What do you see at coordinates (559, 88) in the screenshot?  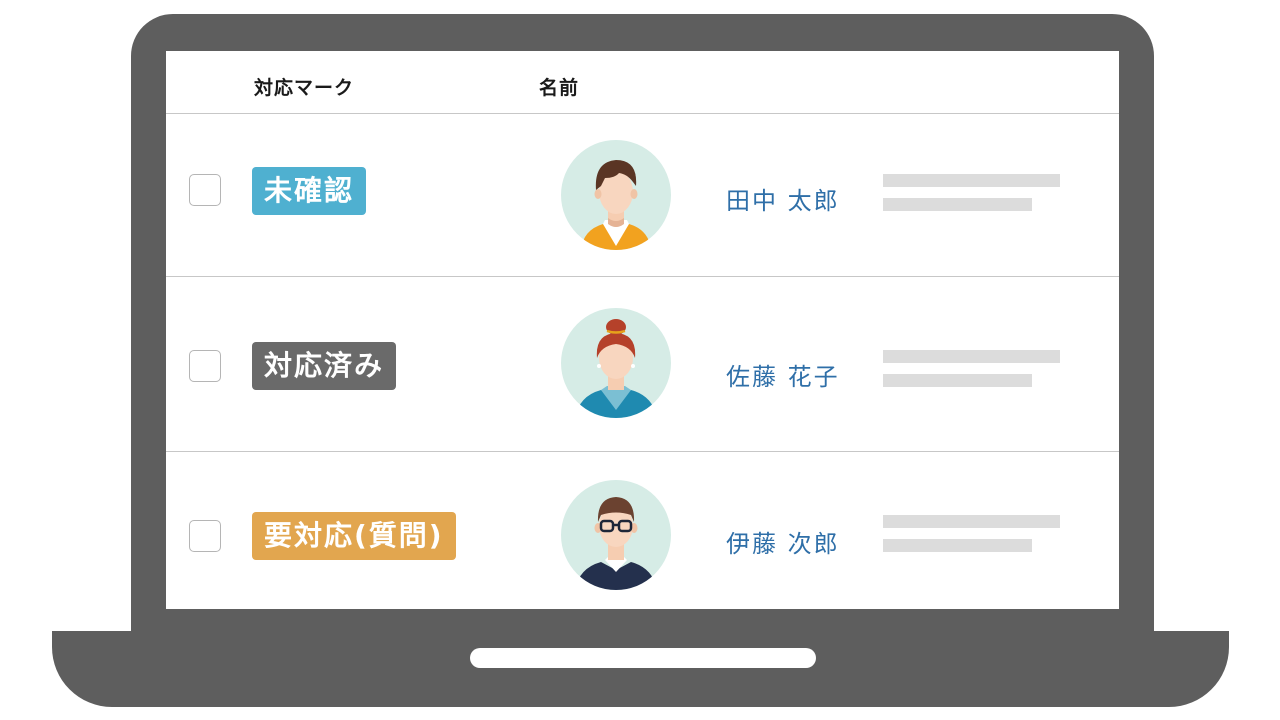 I see `column-header-name: 名前` at bounding box center [559, 88].